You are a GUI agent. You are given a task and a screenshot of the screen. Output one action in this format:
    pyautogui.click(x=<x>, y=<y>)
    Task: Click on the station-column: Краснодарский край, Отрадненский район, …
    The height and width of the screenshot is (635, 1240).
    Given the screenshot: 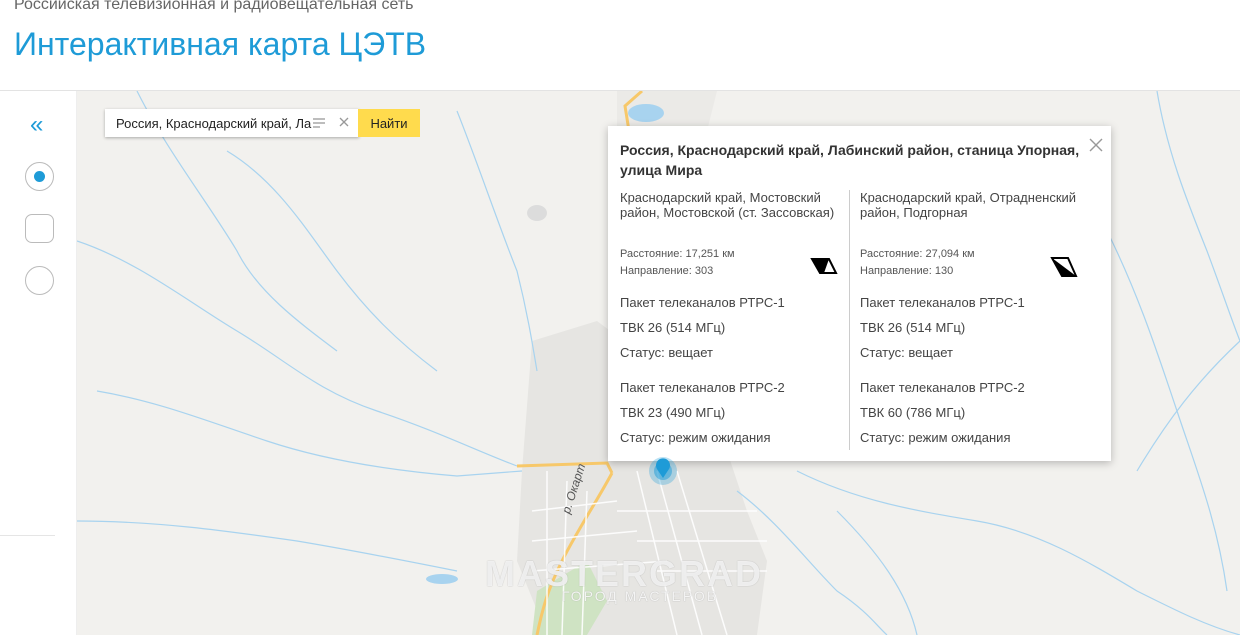 What is the action you would take?
    pyautogui.click(x=975, y=320)
    